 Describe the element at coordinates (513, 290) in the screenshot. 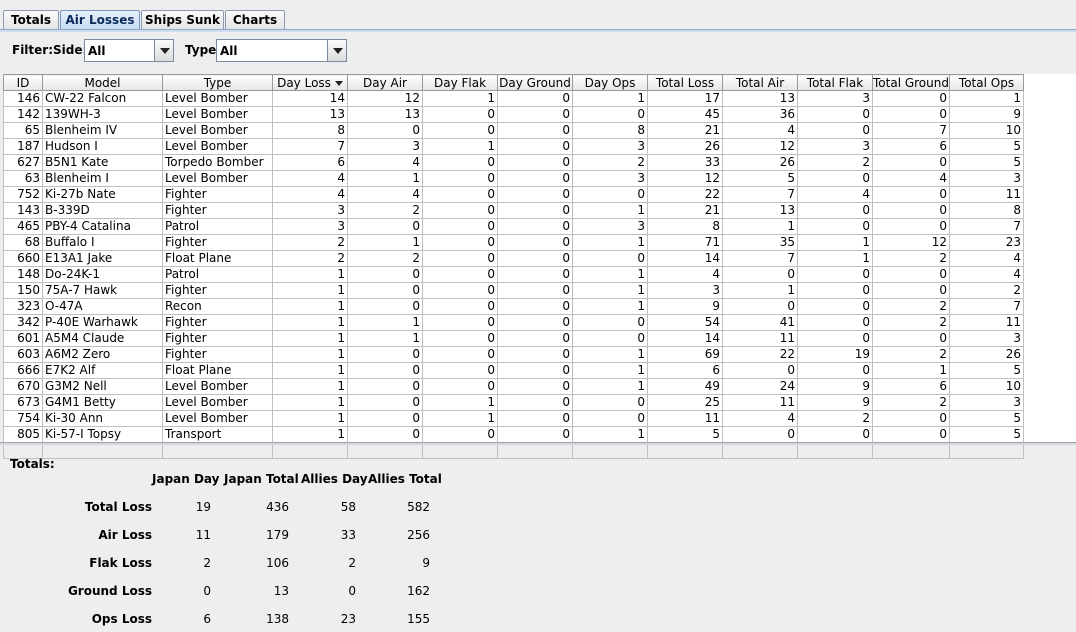

I see `table-row: 150 75A-7 Hawk Fighter 1 0 0 0 1 3 1 0 0 2` at that location.